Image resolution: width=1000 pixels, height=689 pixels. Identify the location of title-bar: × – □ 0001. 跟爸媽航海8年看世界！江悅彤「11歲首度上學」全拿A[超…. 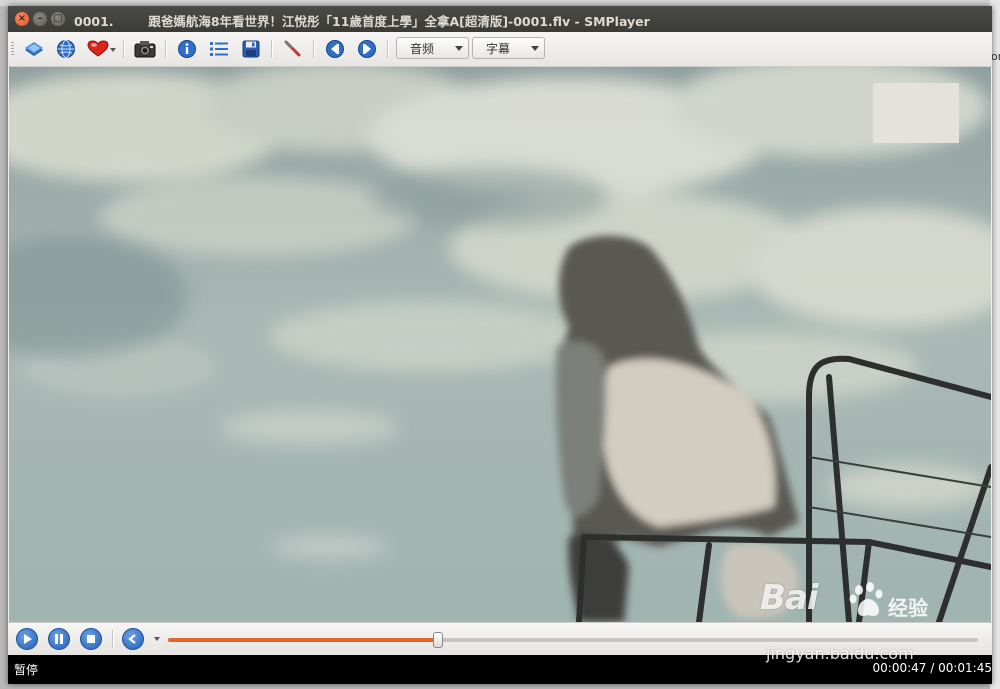
(500, 19).